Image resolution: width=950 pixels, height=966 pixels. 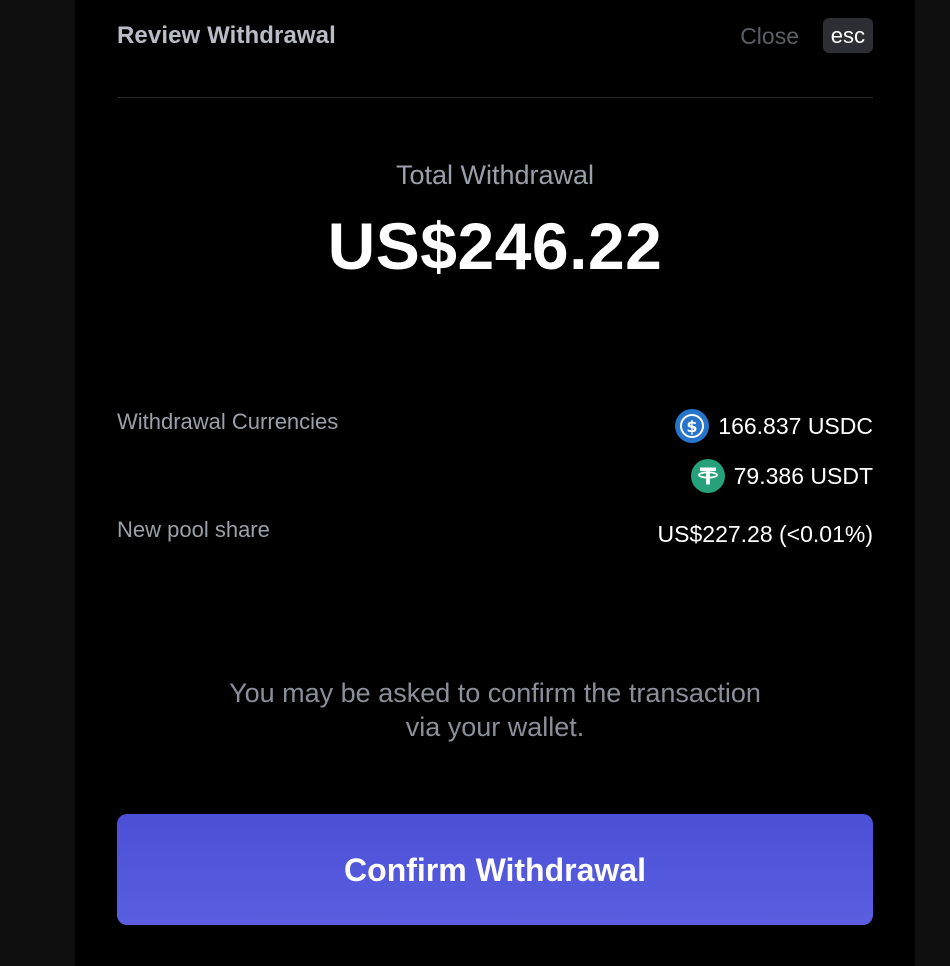 What do you see at coordinates (847, 35) in the screenshot?
I see `esc-key-hint: esc` at bounding box center [847, 35].